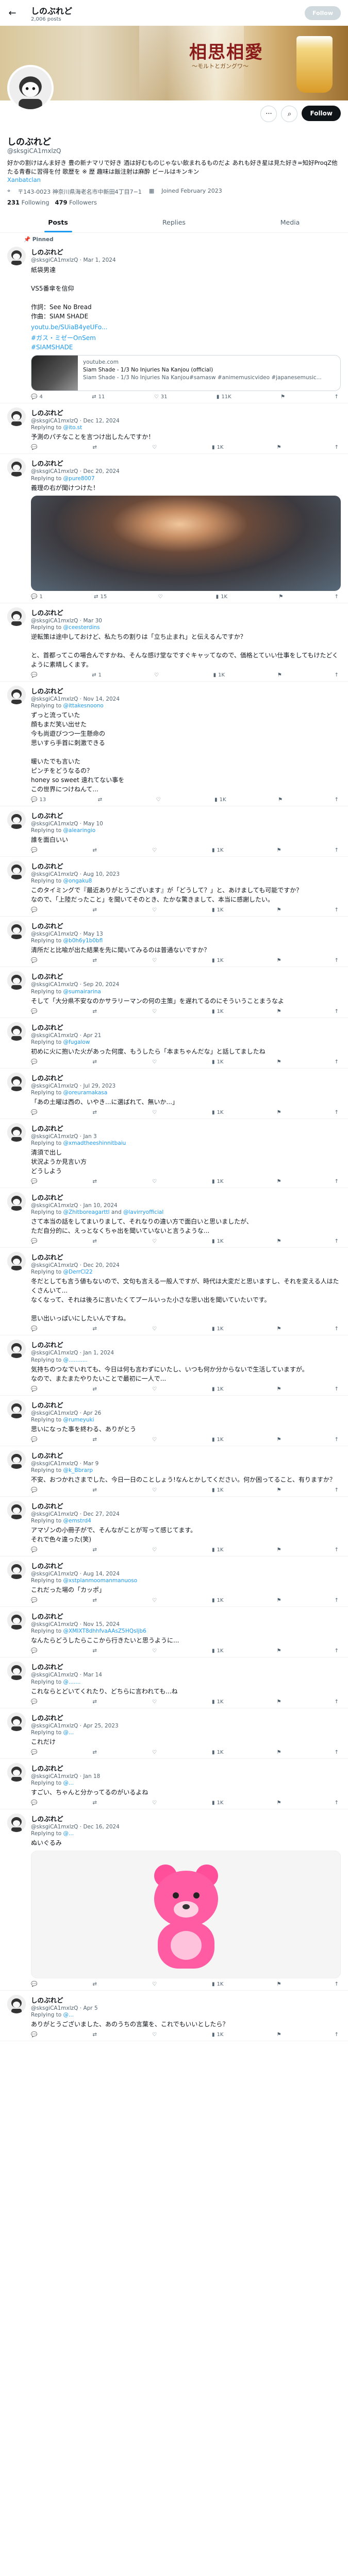  I want to click on reply-mention-link: @emstrd4, so click(77, 1521).